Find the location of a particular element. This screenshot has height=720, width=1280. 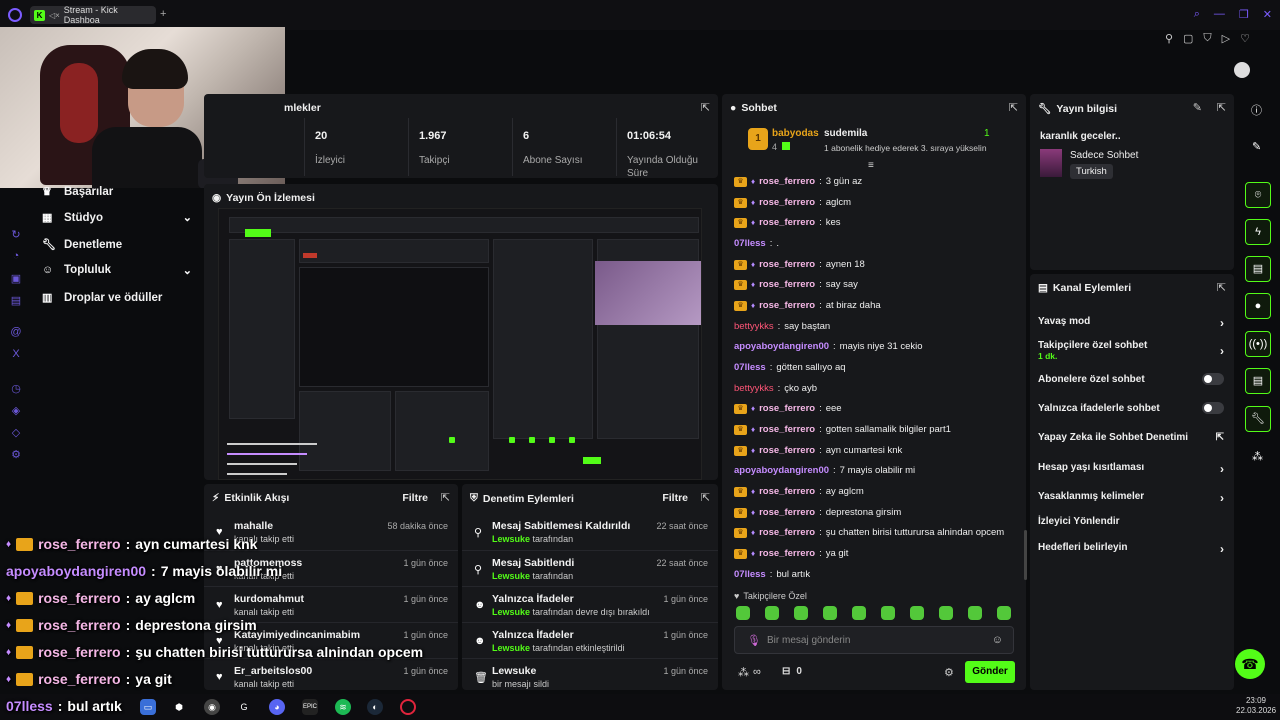

opera-logo-icon is located at coordinates (15, 15).